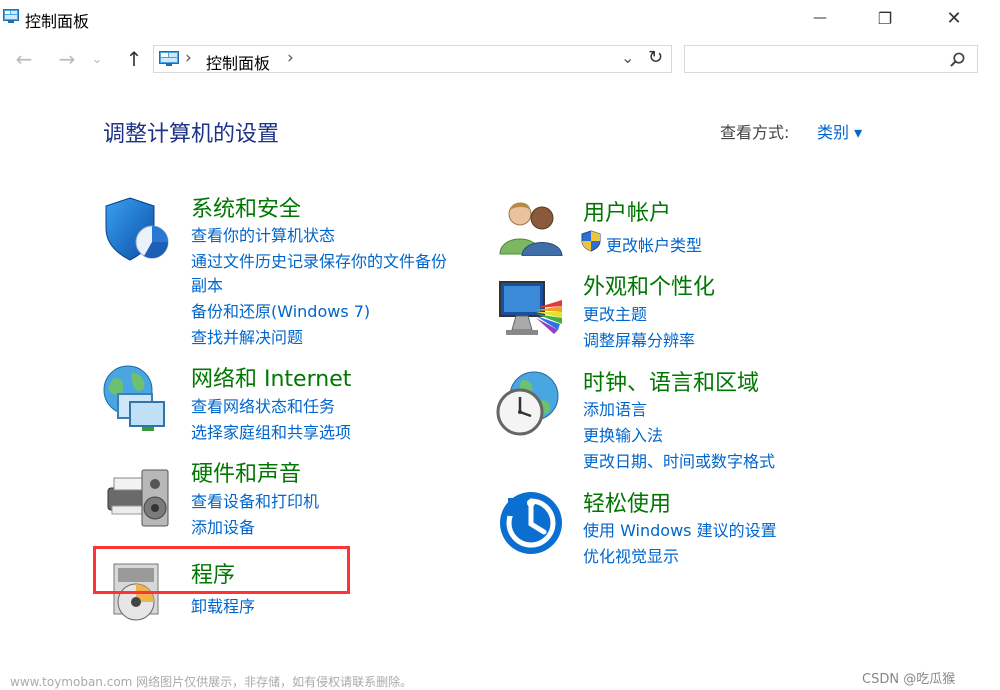  I want to click on search-icon, so click(957, 59).